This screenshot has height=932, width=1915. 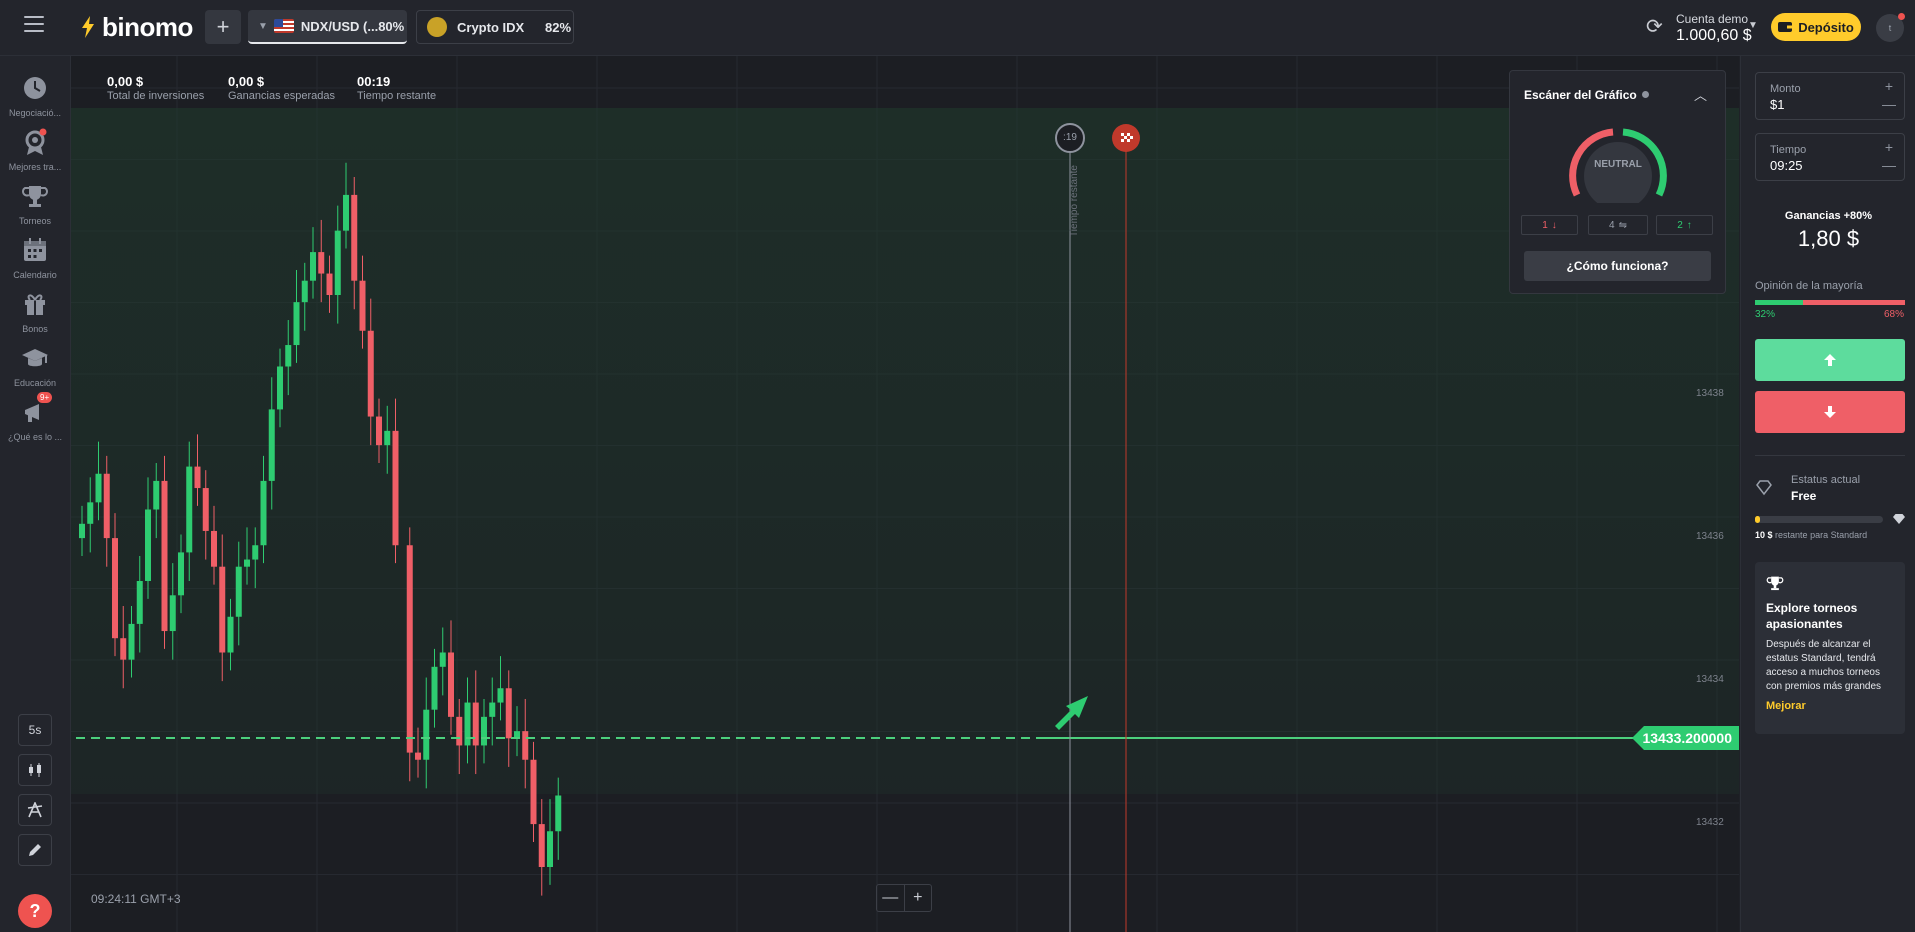 What do you see at coordinates (1830, 157) in the screenshot?
I see `time-field: Tiempo 09:25 + —` at bounding box center [1830, 157].